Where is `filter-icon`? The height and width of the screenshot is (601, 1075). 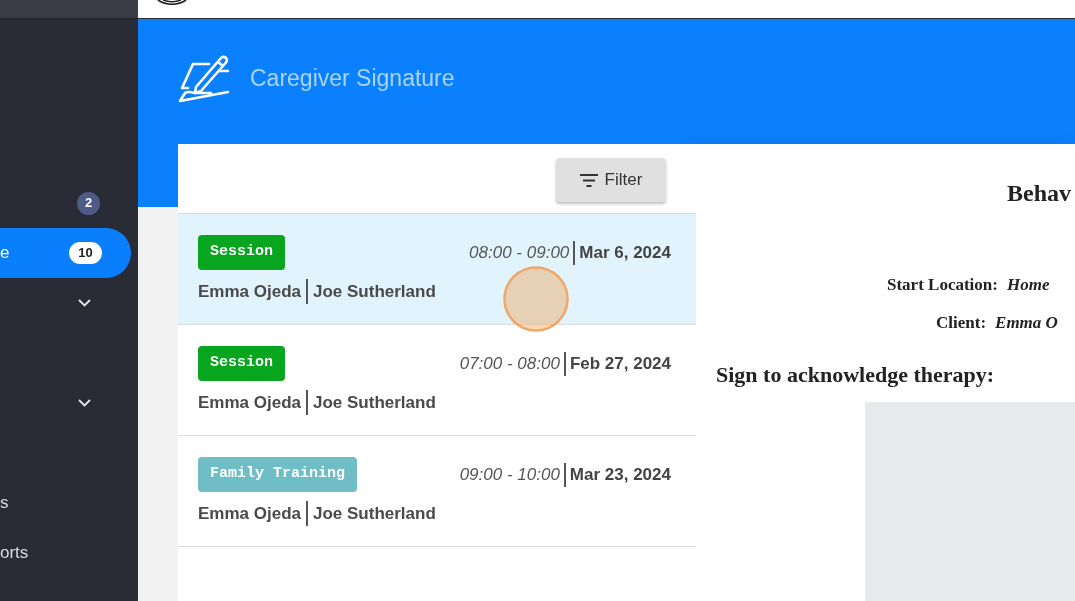 filter-icon is located at coordinates (588, 180).